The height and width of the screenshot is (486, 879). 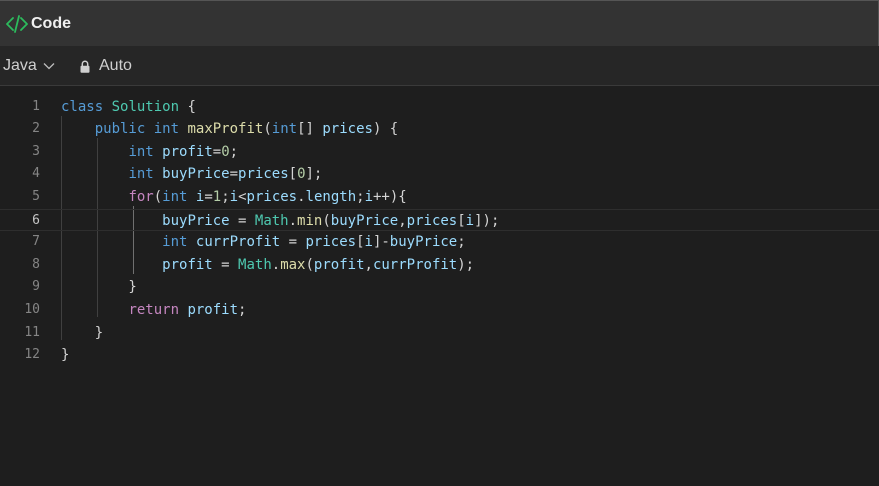 I want to click on code-token: <, so click(x=242, y=196).